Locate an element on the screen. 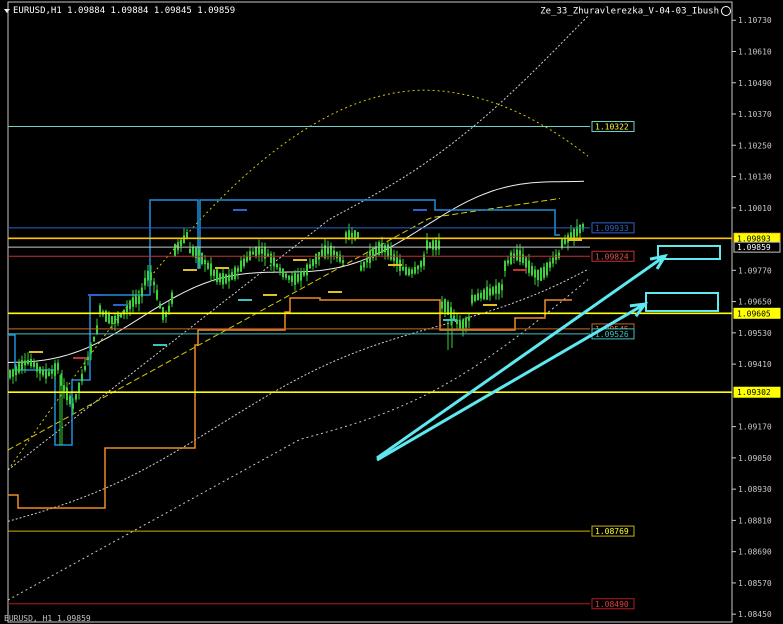  axis-tick-label: 1.10730 is located at coordinates (755, 20).